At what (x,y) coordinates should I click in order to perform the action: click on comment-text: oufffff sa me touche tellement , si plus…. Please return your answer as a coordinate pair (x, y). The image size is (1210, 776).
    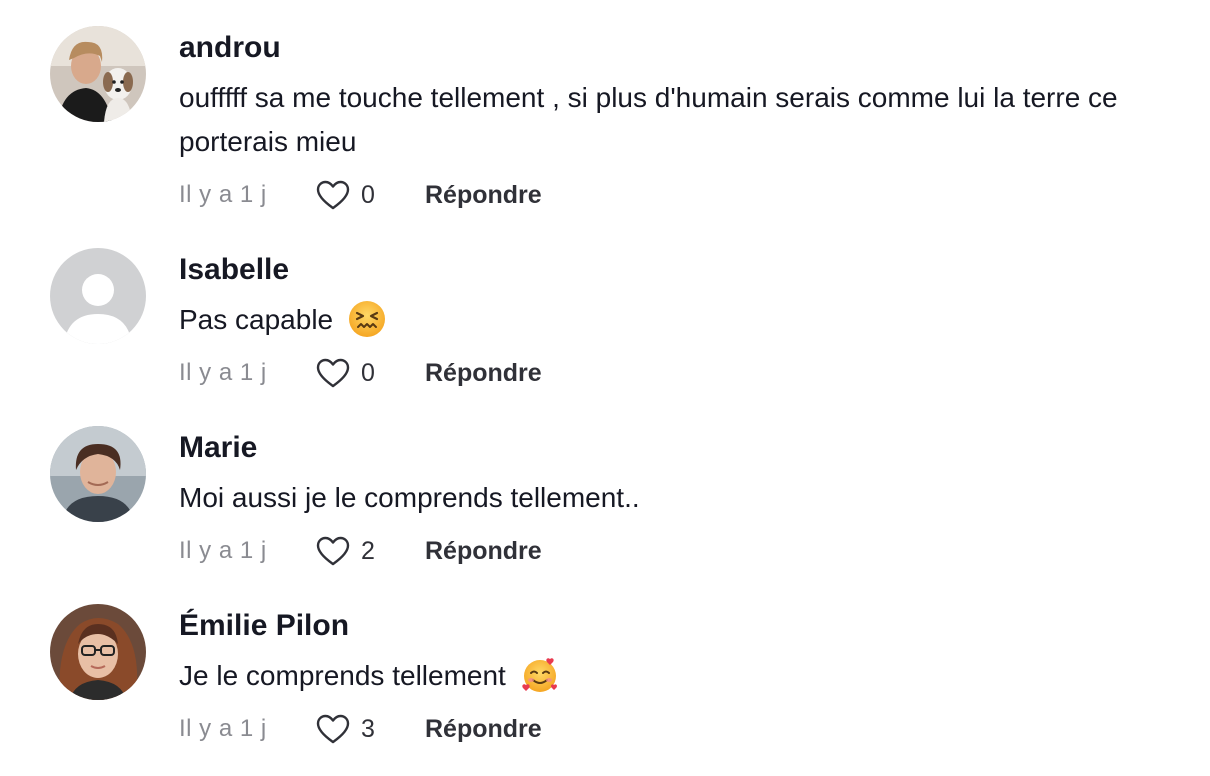
    Looking at the image, I should click on (648, 119).